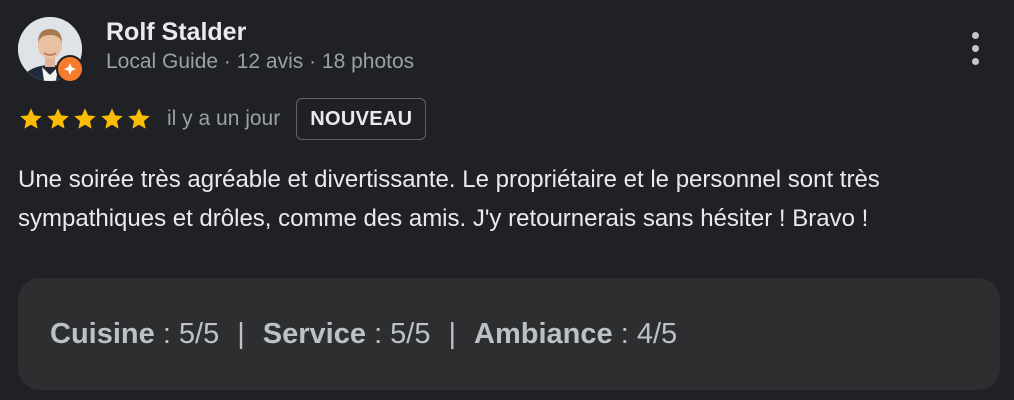 The height and width of the screenshot is (400, 1014). What do you see at coordinates (70, 69) in the screenshot?
I see `local-guide-badge-icon` at bounding box center [70, 69].